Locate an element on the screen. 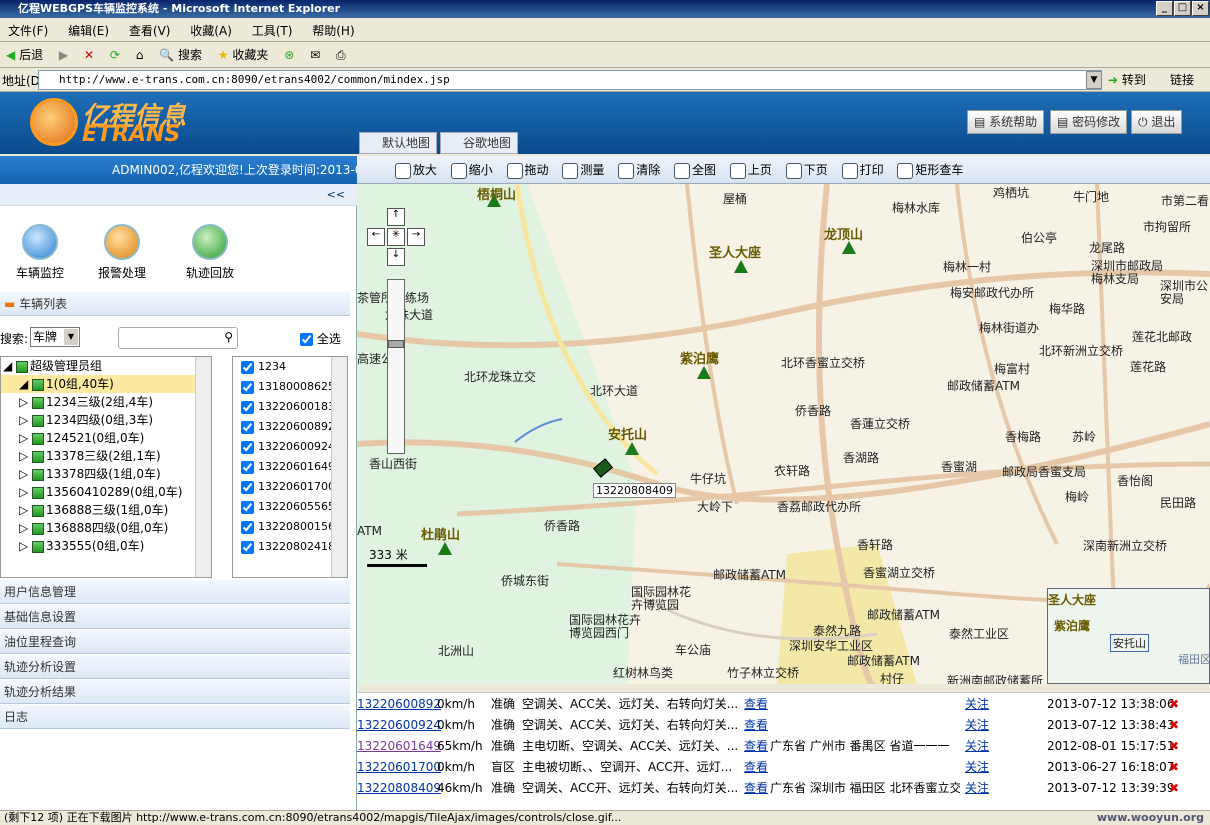  zoom-slider-handle is located at coordinates (396, 344).